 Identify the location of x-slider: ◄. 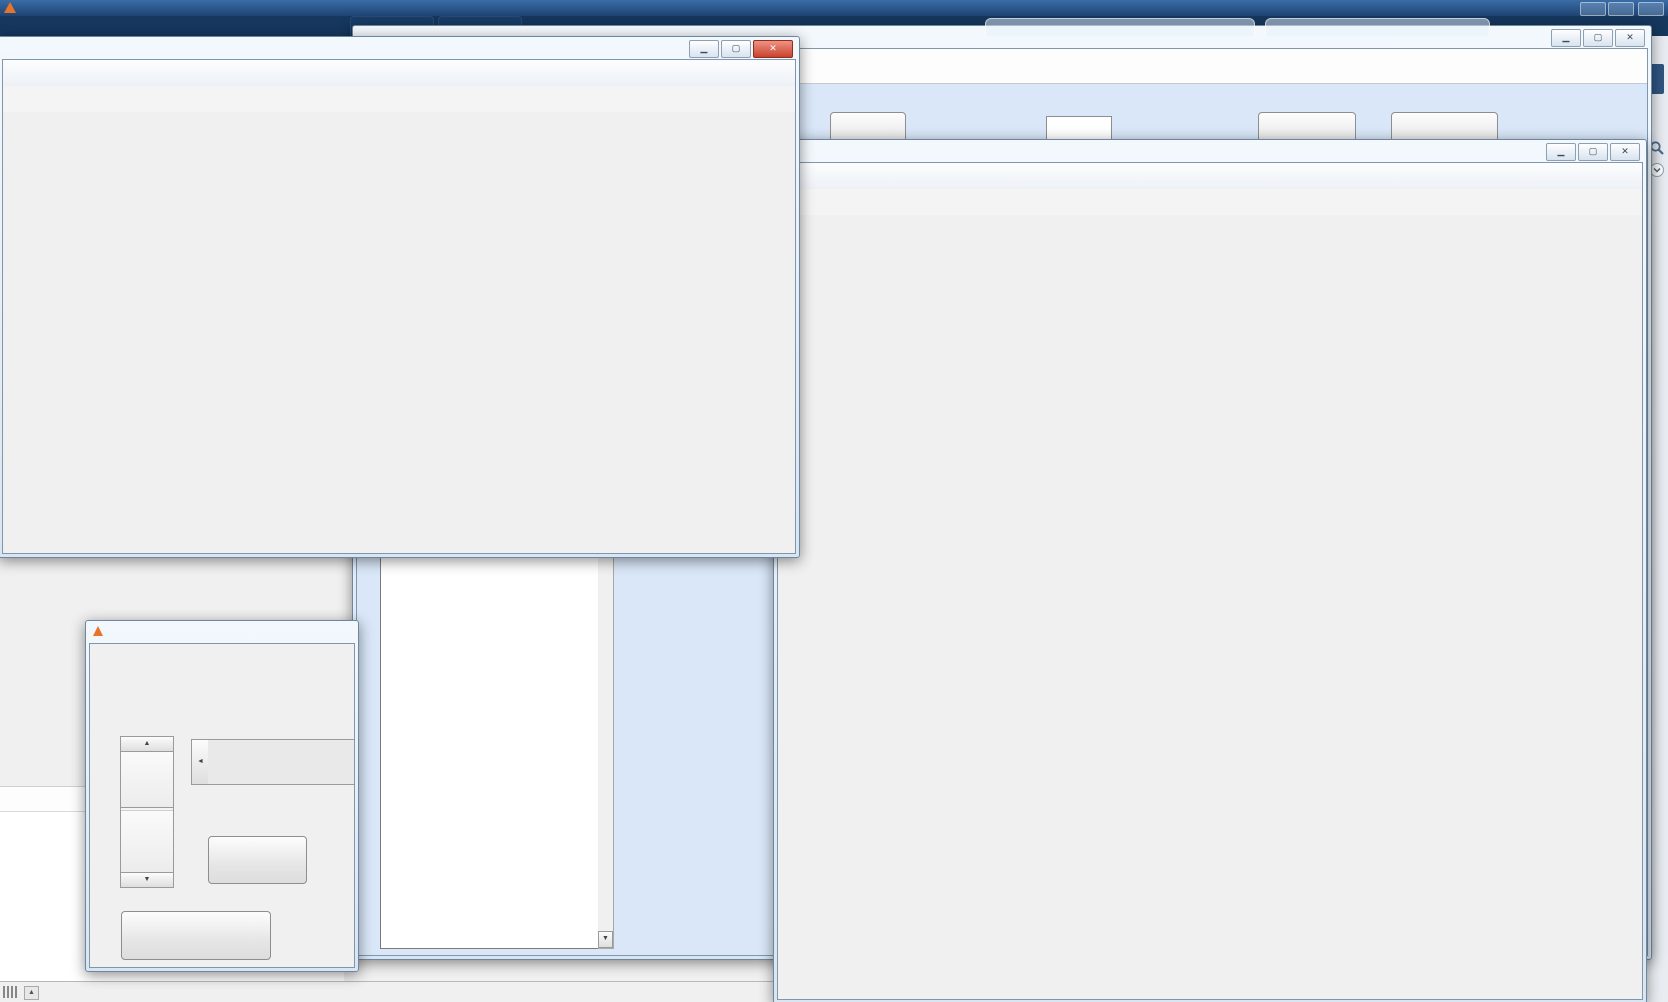
(272, 762).